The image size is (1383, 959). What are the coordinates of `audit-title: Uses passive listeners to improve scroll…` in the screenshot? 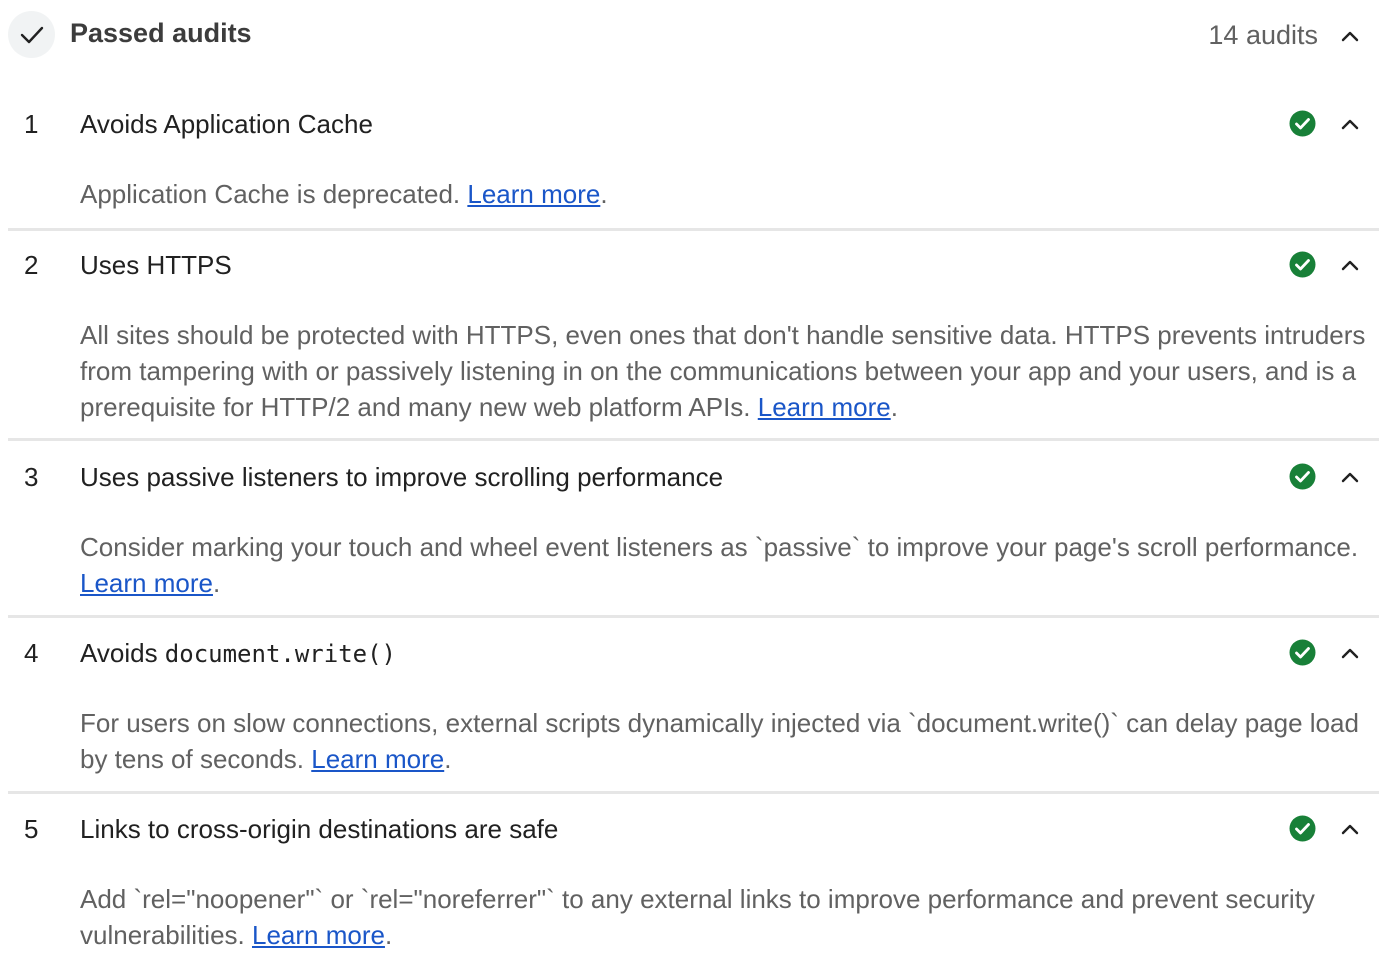 It's located at (402, 477).